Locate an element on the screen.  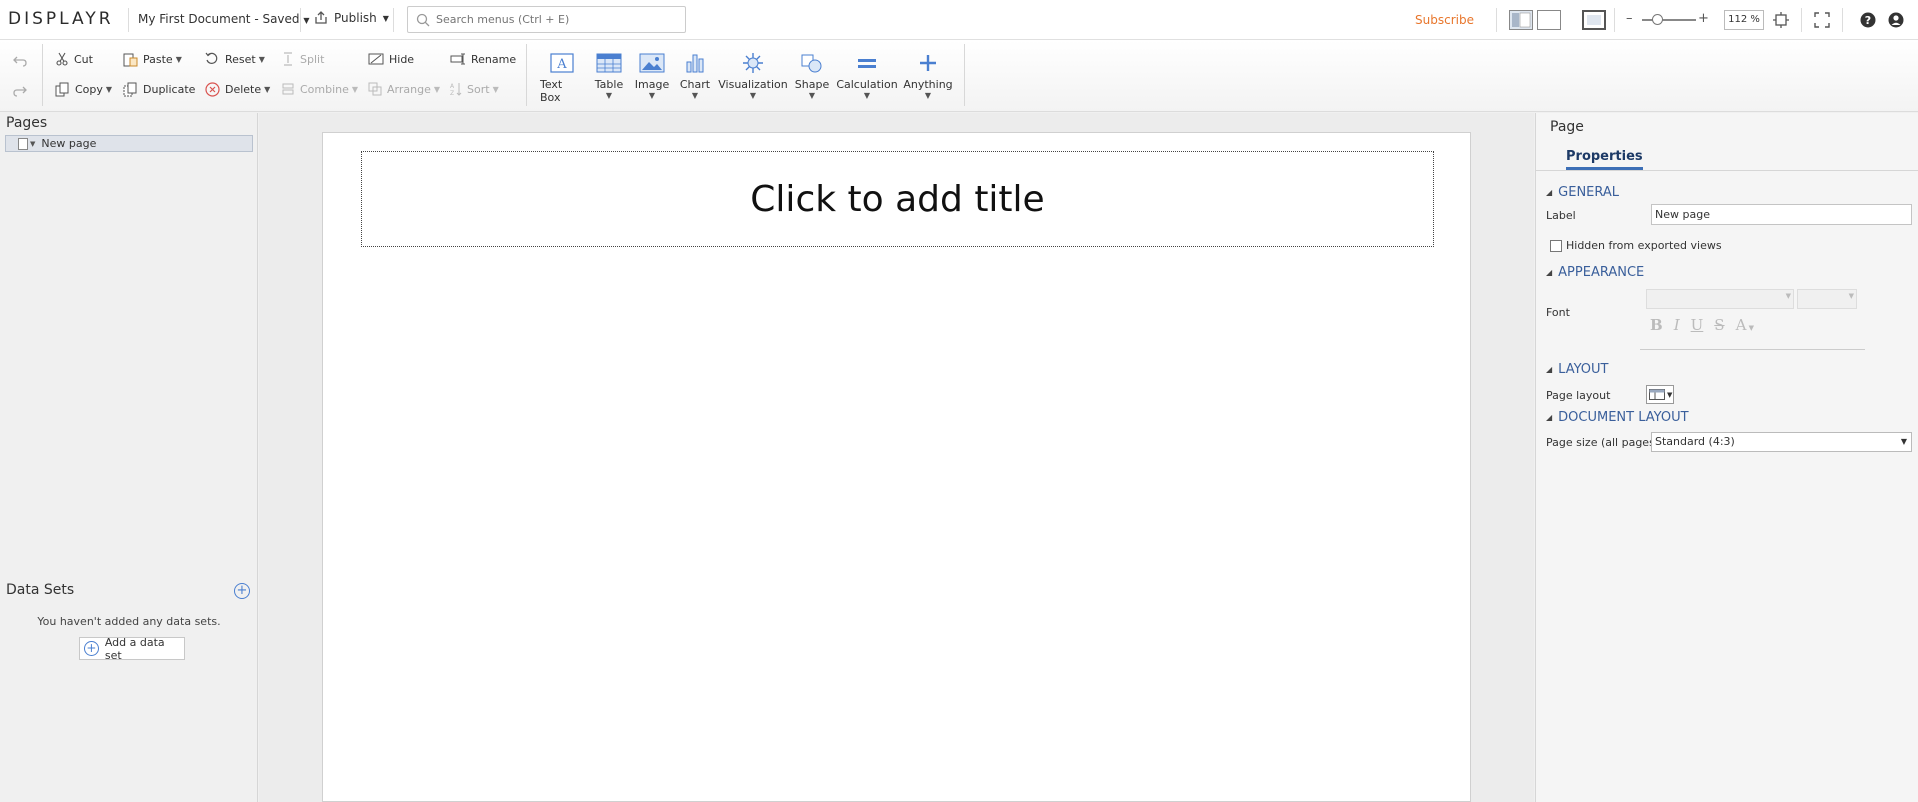
rename-icon is located at coordinates (457, 59).